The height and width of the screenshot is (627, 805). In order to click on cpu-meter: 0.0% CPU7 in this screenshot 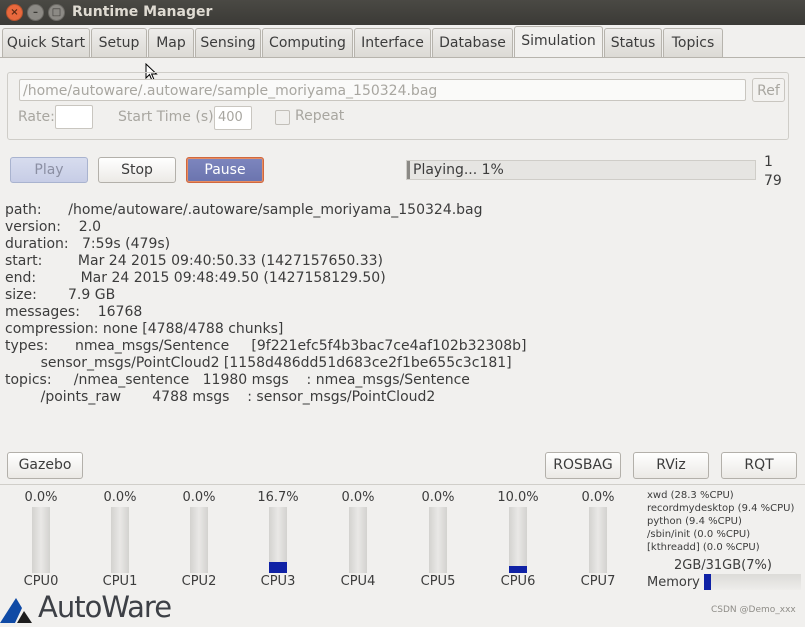, I will do `click(598, 540)`.